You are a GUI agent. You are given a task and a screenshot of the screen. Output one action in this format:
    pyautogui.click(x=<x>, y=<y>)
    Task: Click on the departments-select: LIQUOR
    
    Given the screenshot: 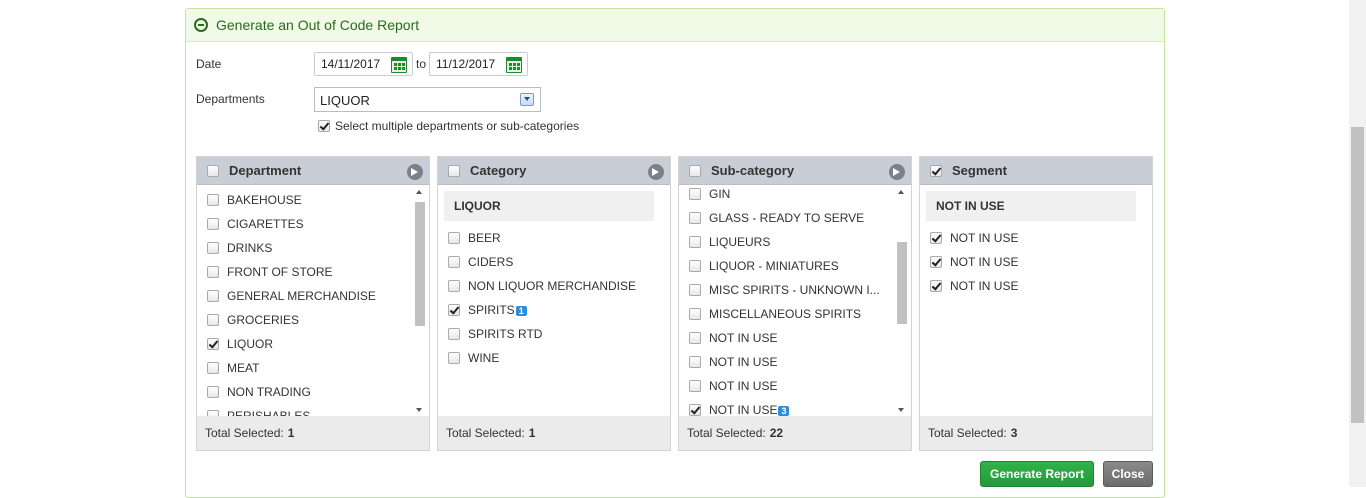 What is the action you would take?
    pyautogui.click(x=427, y=99)
    